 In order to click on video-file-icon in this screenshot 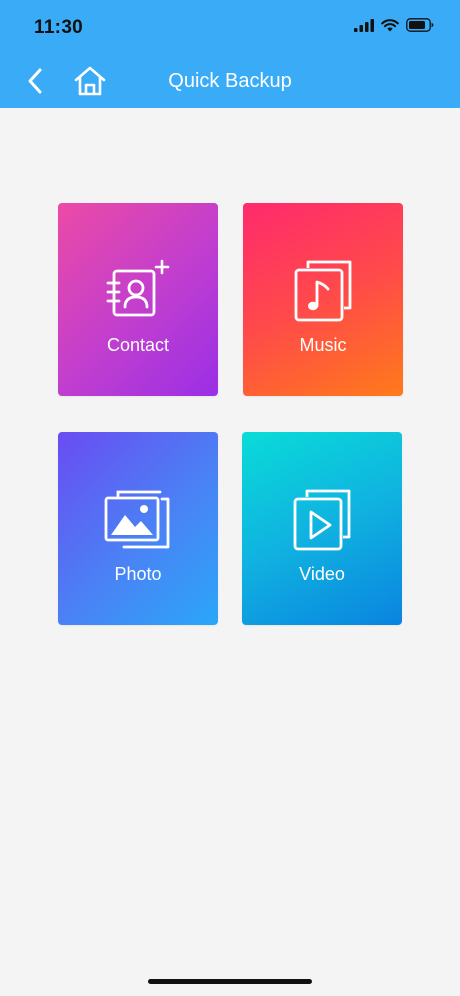, I will do `click(322, 520)`.